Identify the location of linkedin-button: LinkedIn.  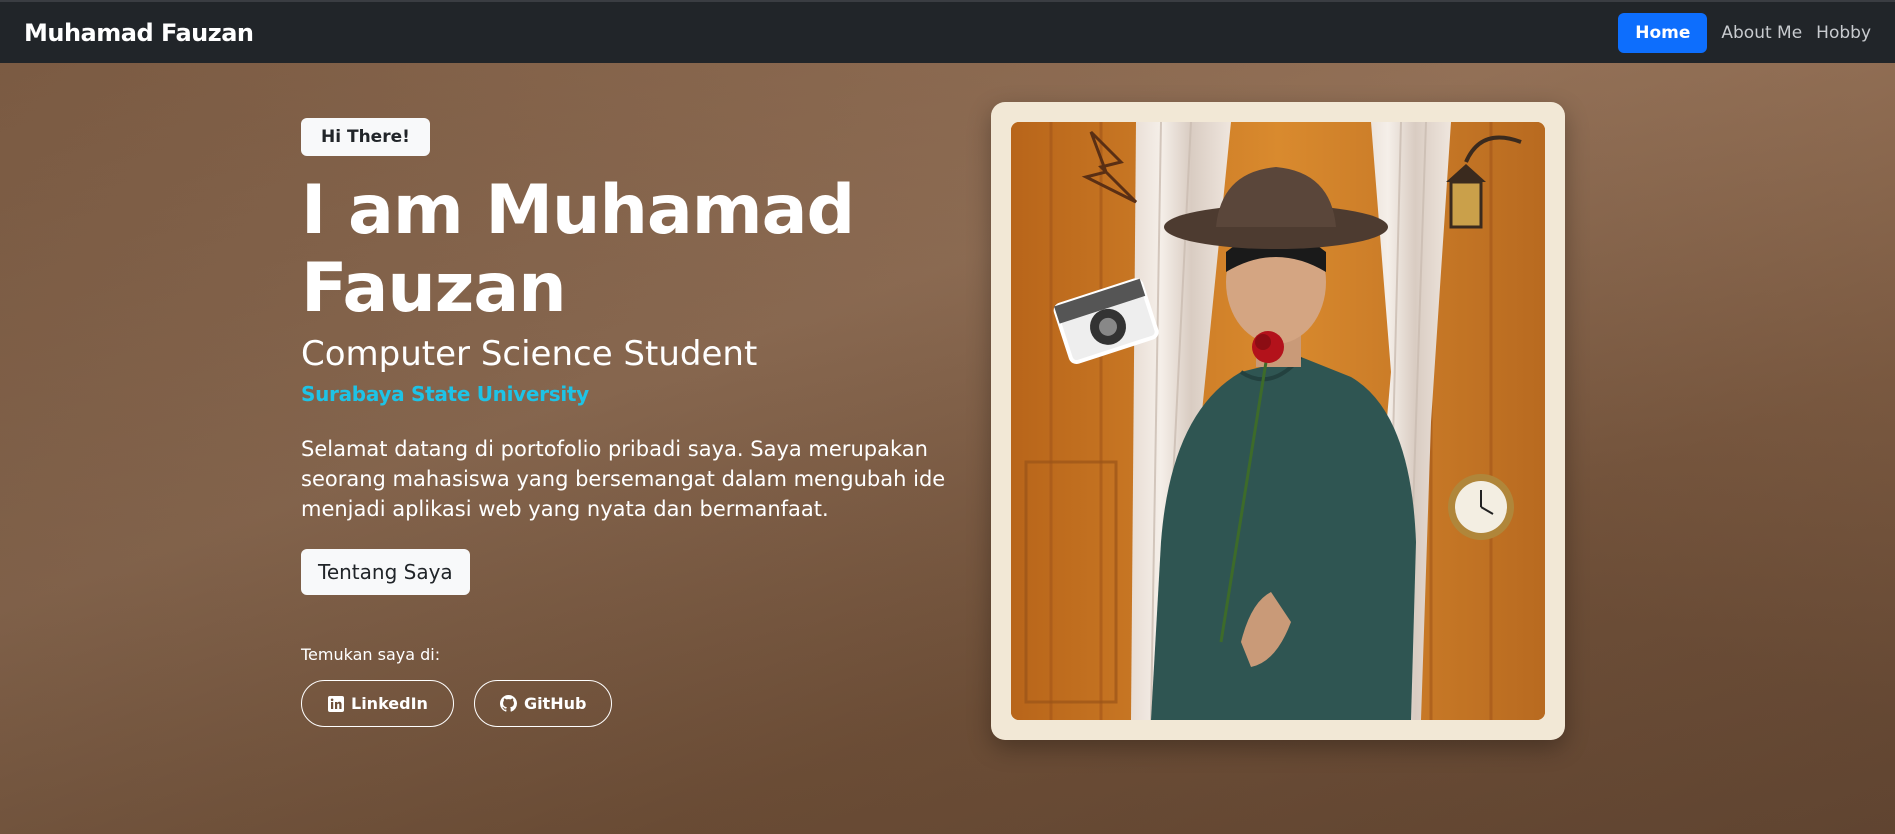
(377, 703).